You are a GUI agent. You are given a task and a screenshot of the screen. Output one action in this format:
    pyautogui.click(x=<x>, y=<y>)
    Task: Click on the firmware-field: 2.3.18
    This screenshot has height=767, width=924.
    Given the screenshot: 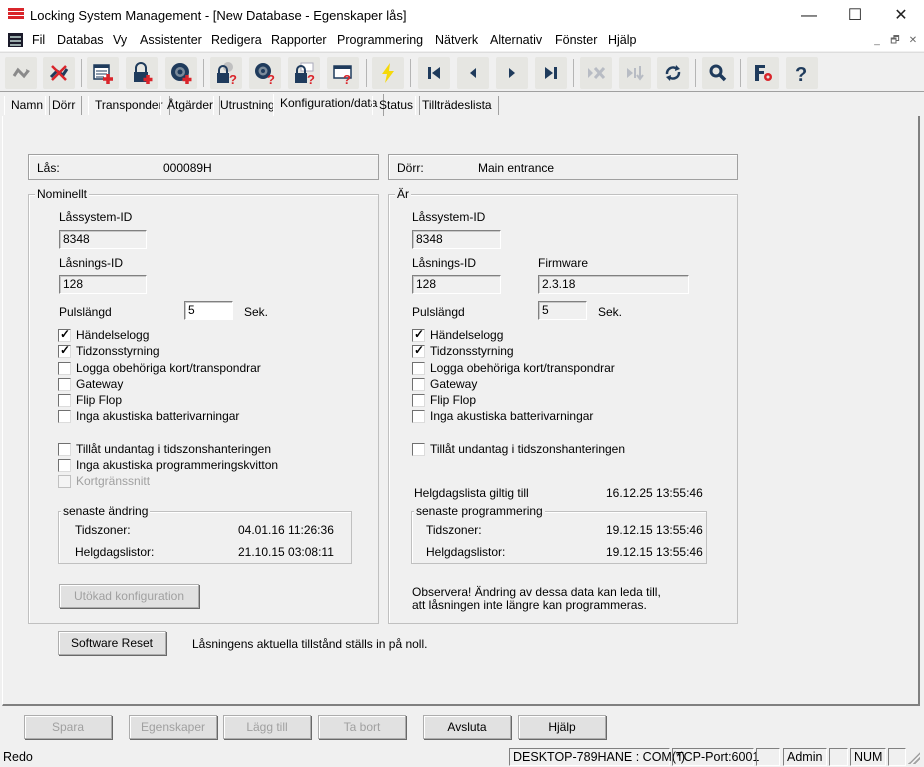 What is the action you would take?
    pyautogui.click(x=613, y=284)
    